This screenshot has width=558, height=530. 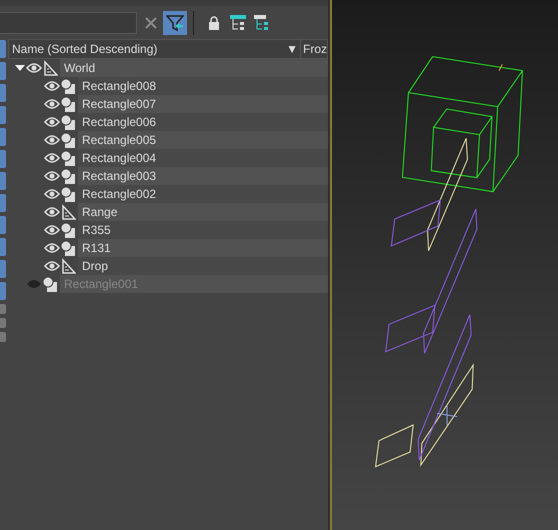 I want to click on object-name: World, so click(x=194, y=68).